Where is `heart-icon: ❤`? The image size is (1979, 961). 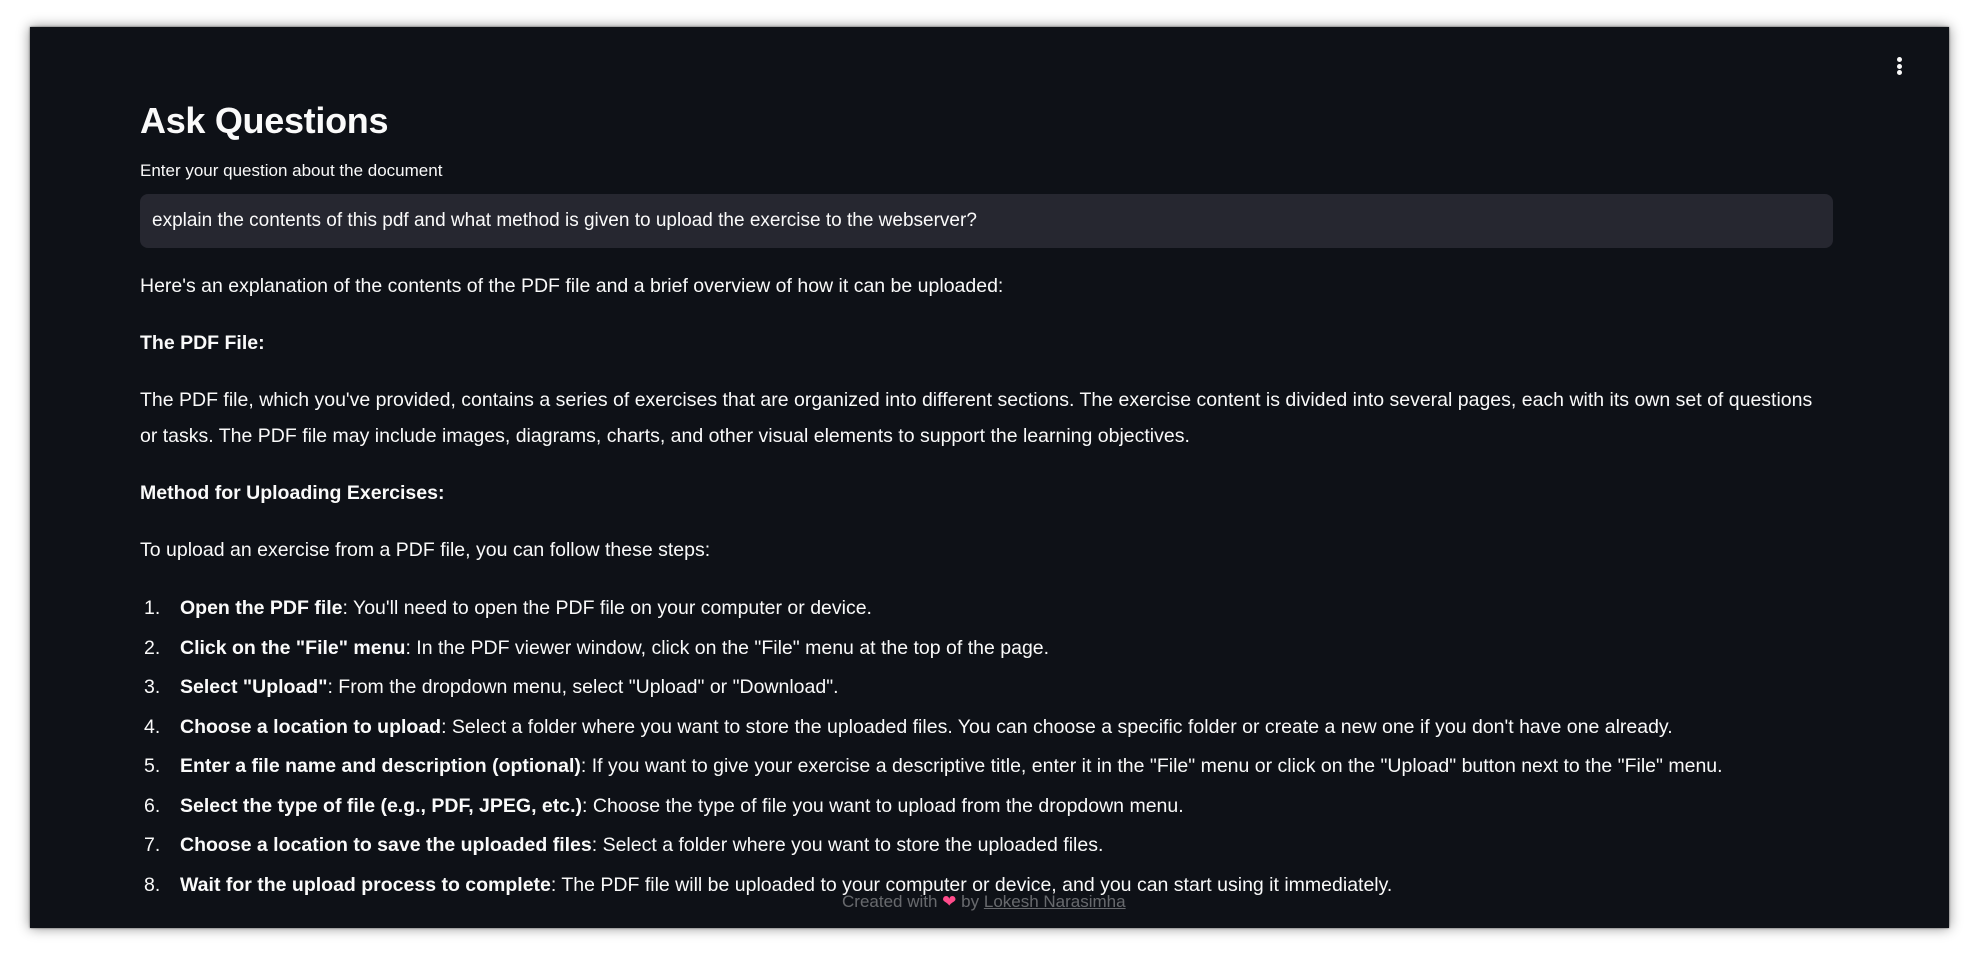
heart-icon: ❤ is located at coordinates (949, 901).